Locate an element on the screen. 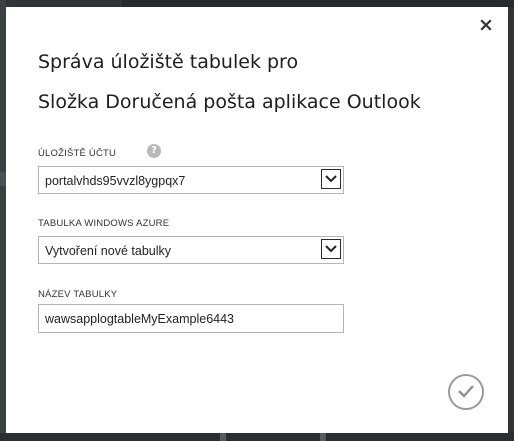  close-icon is located at coordinates (486, 25).